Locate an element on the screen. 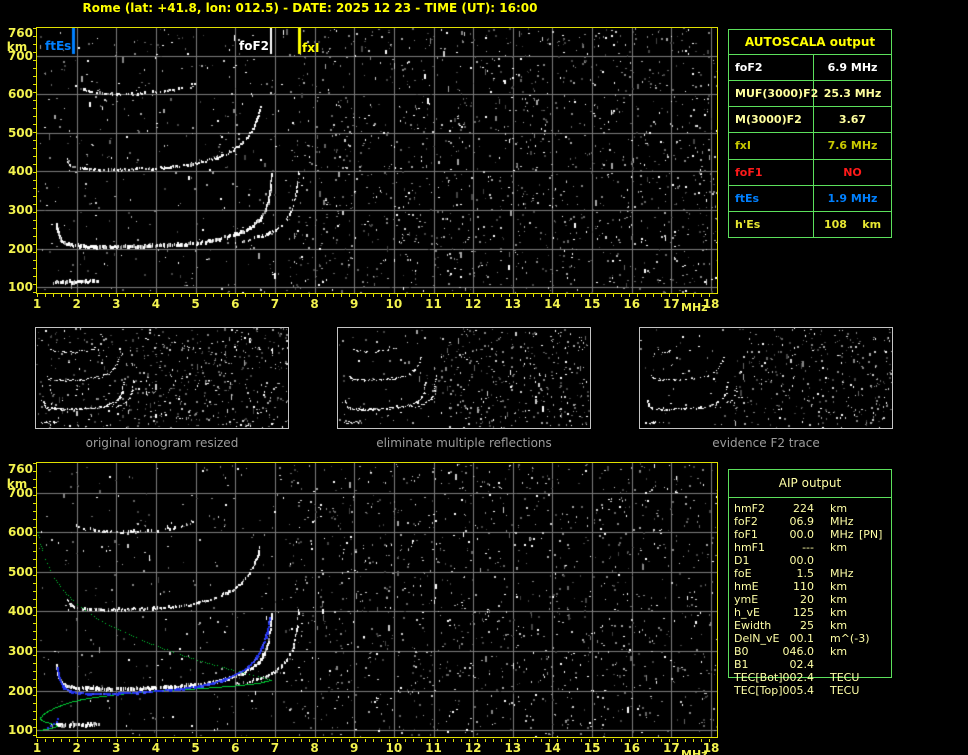  autoscala-table-row: ftEs 1.9 MHz is located at coordinates (810, 197).